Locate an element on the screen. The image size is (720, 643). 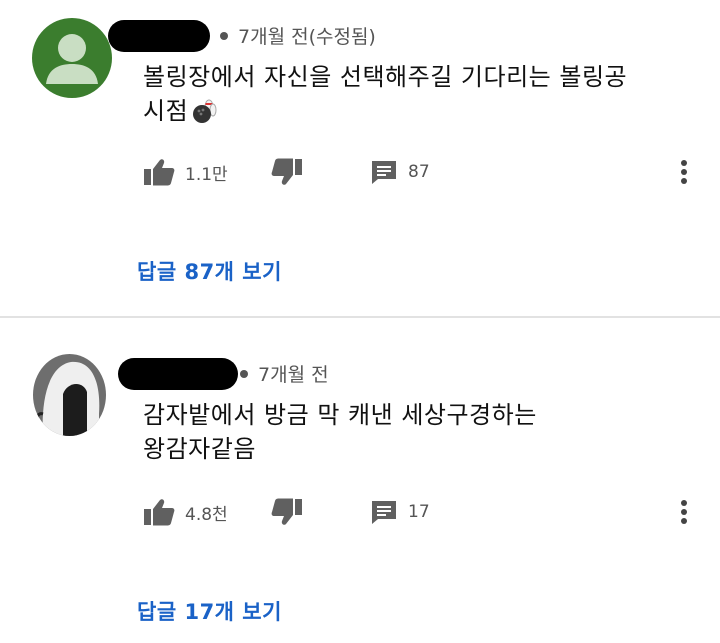
default-avatar-icon is located at coordinates (72, 59).